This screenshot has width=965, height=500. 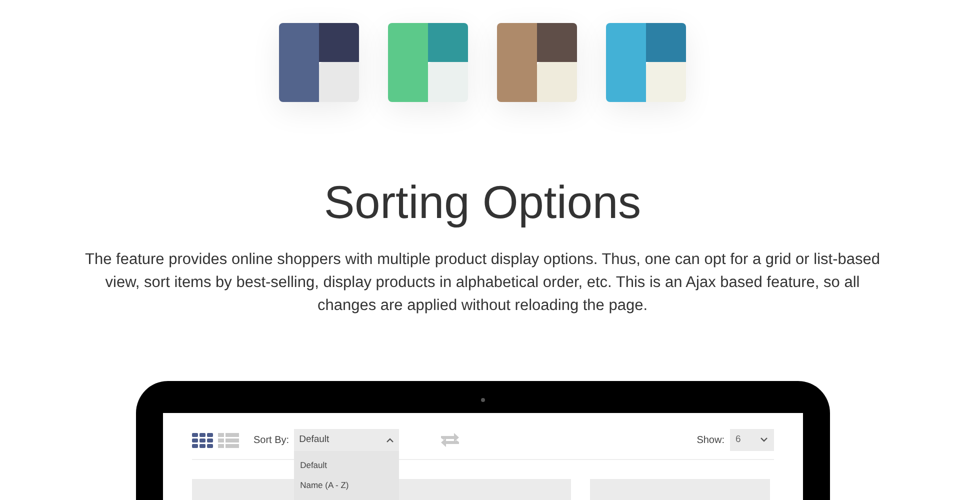 I want to click on section-title: Sorting Options, so click(x=483, y=202).